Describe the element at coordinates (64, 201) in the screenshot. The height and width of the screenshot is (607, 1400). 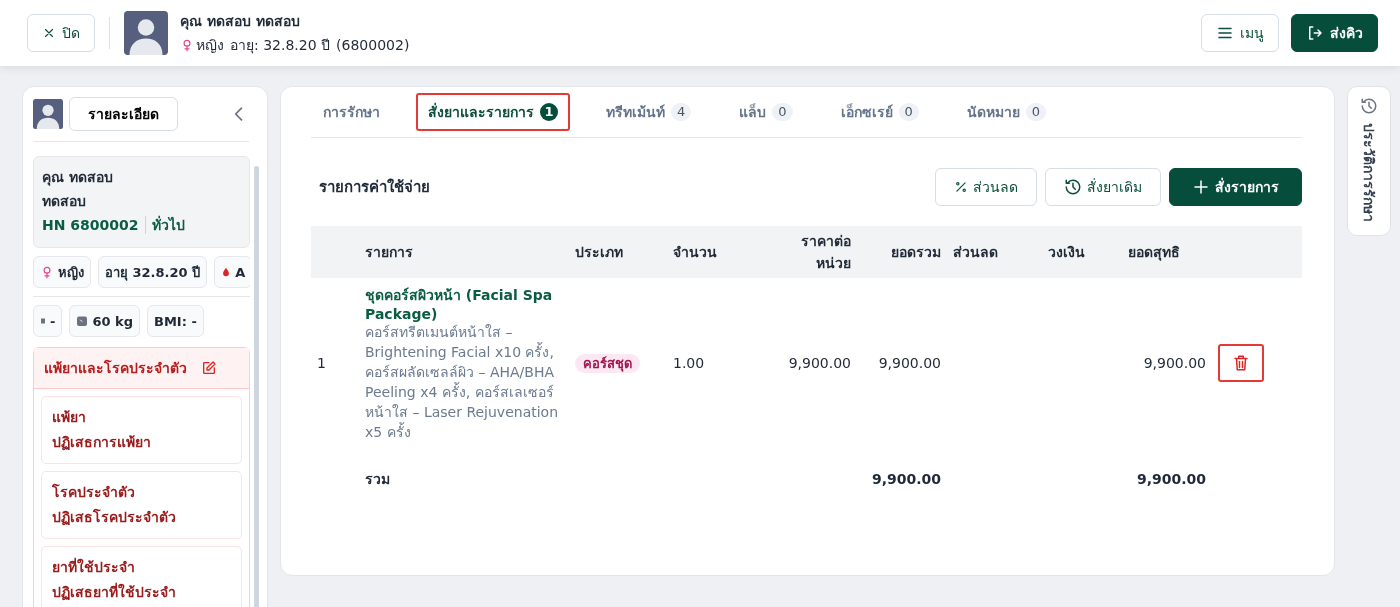
I see `patient-name: ทดสอบ` at that location.